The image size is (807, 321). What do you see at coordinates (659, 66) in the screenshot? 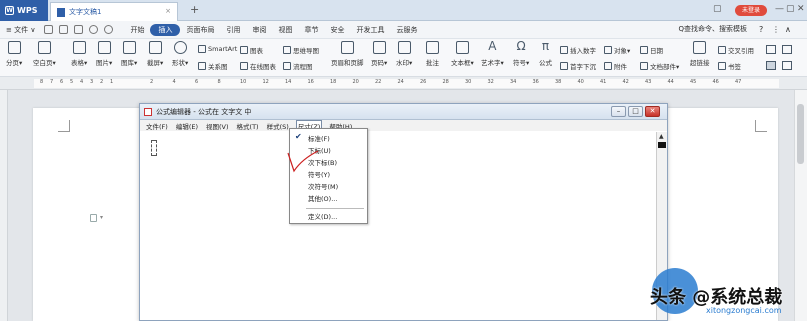
I see `doc-parts-button: 文档部件▾` at bounding box center [659, 66].